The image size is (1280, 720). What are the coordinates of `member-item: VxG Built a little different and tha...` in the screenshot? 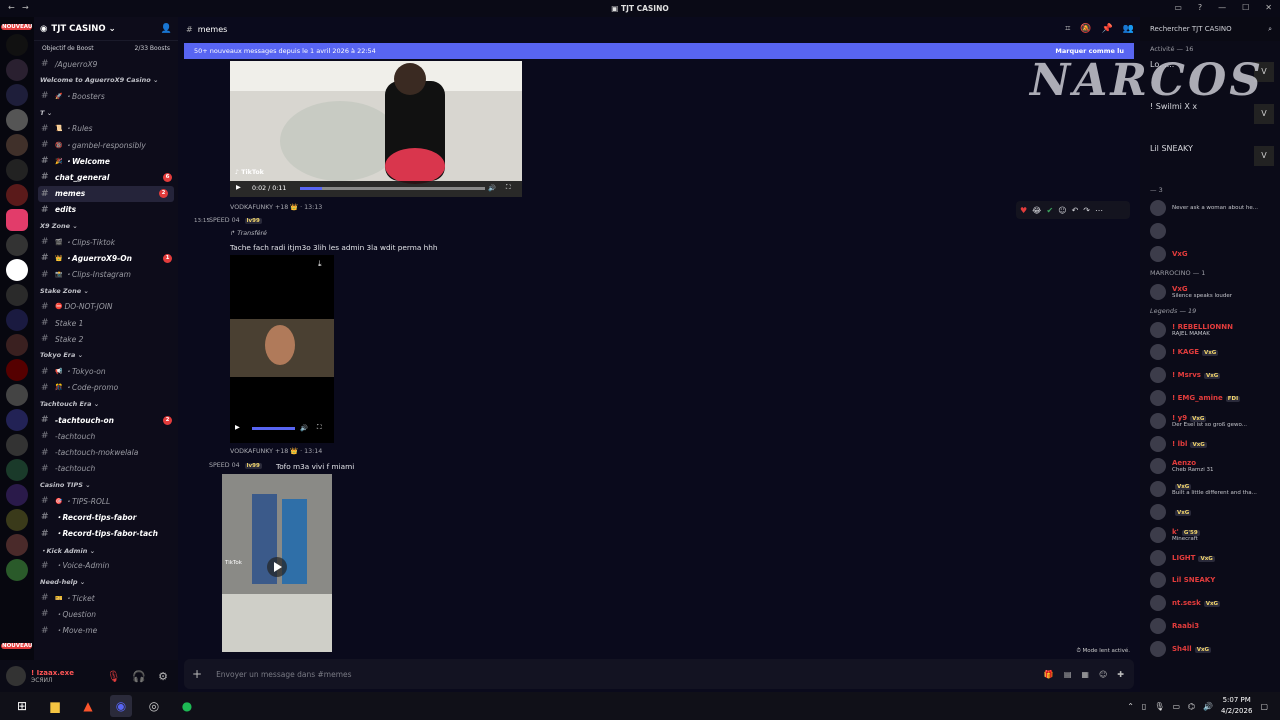 It's located at (1210, 489).